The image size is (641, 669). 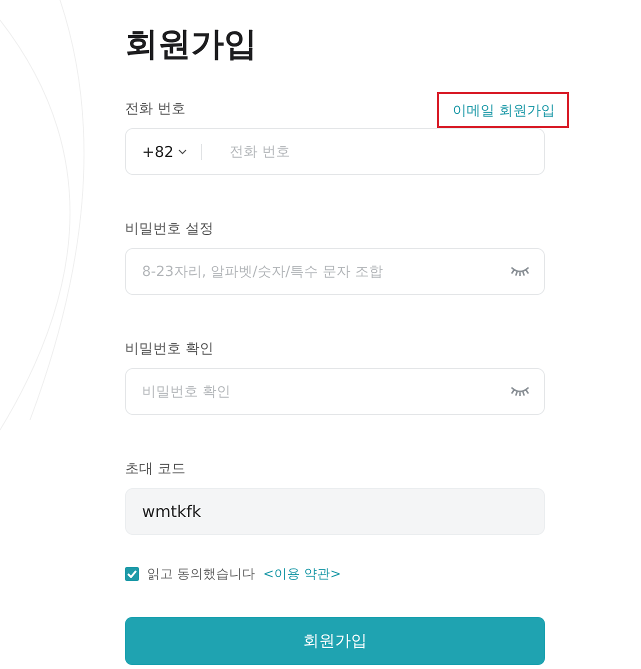 What do you see at coordinates (335, 391) in the screenshot?
I see `password-field: 비밀번호 확인` at bounding box center [335, 391].